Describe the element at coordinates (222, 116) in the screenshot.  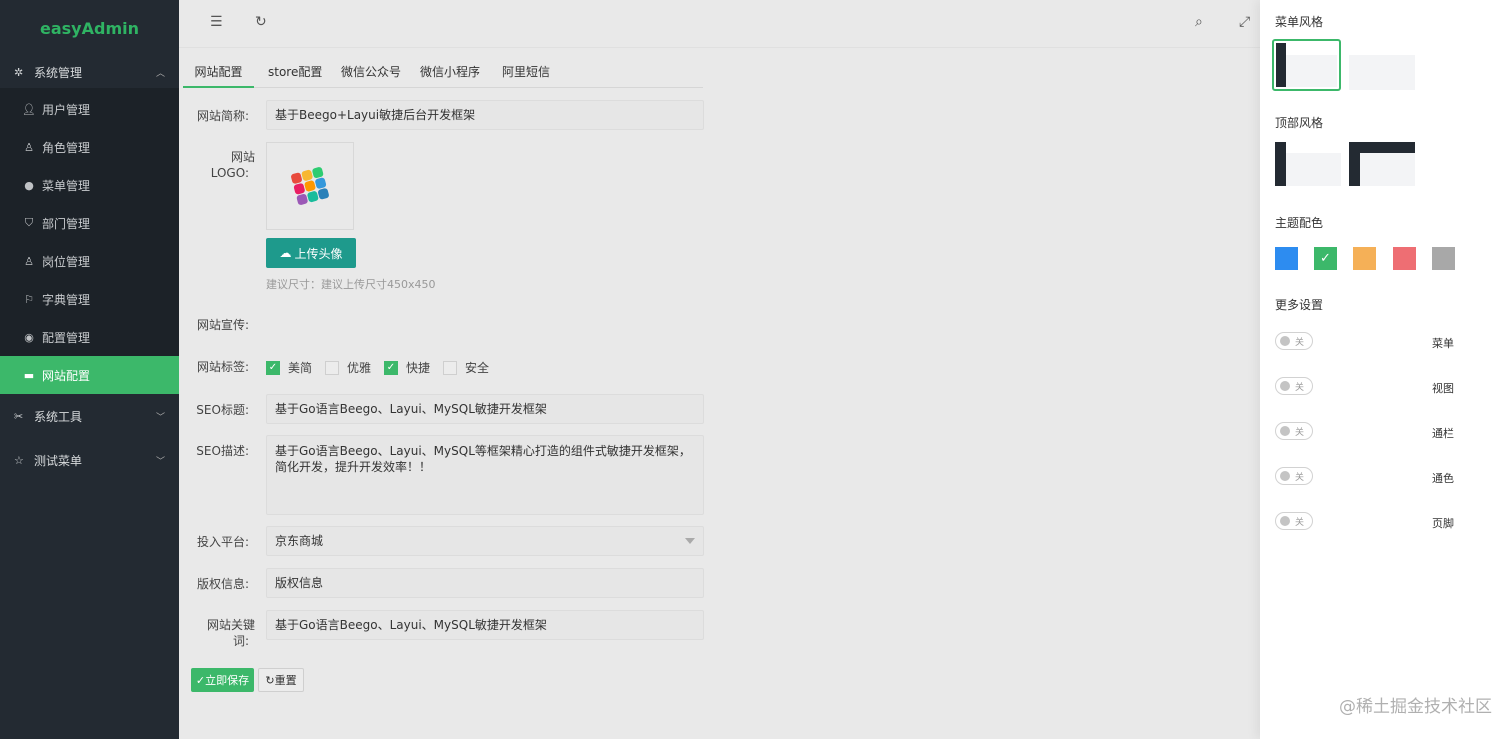
I see `site-name-label: 网站简称:` at that location.